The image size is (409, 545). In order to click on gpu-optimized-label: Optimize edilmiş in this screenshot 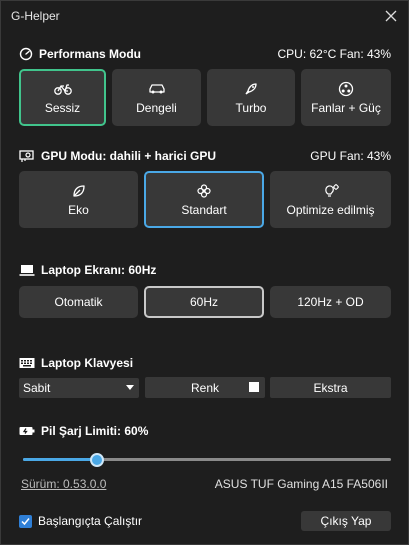, I will do `click(330, 209)`.